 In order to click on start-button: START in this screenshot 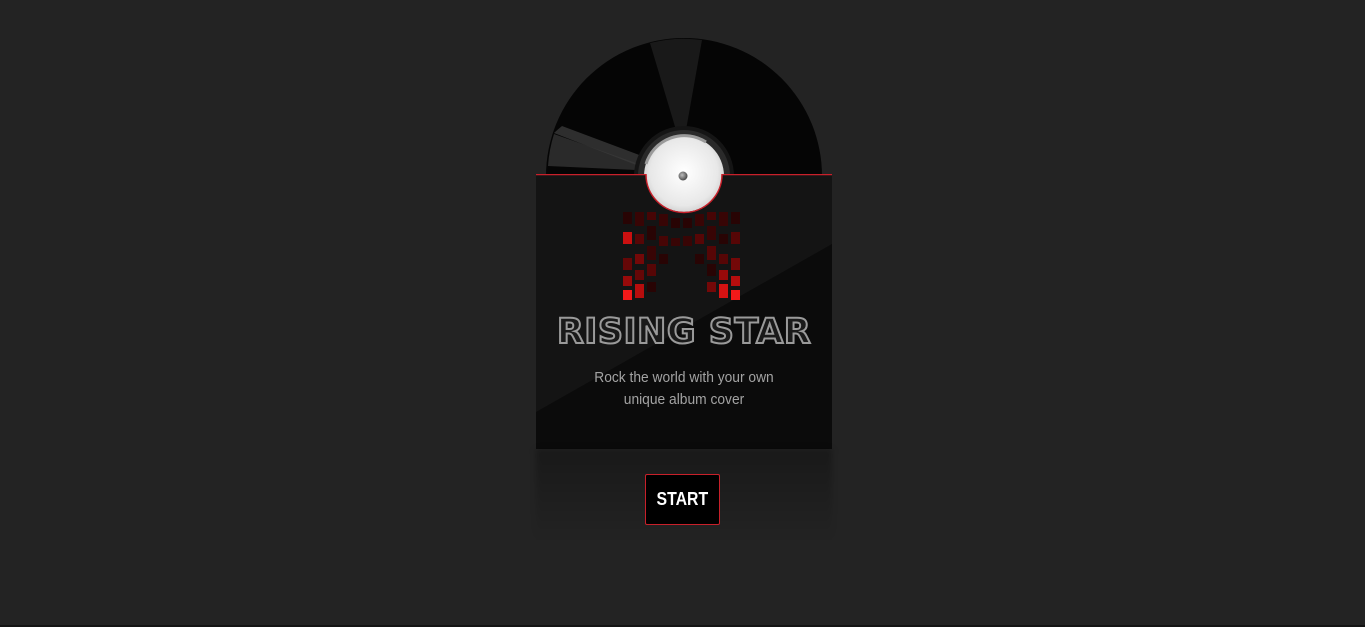, I will do `click(682, 499)`.